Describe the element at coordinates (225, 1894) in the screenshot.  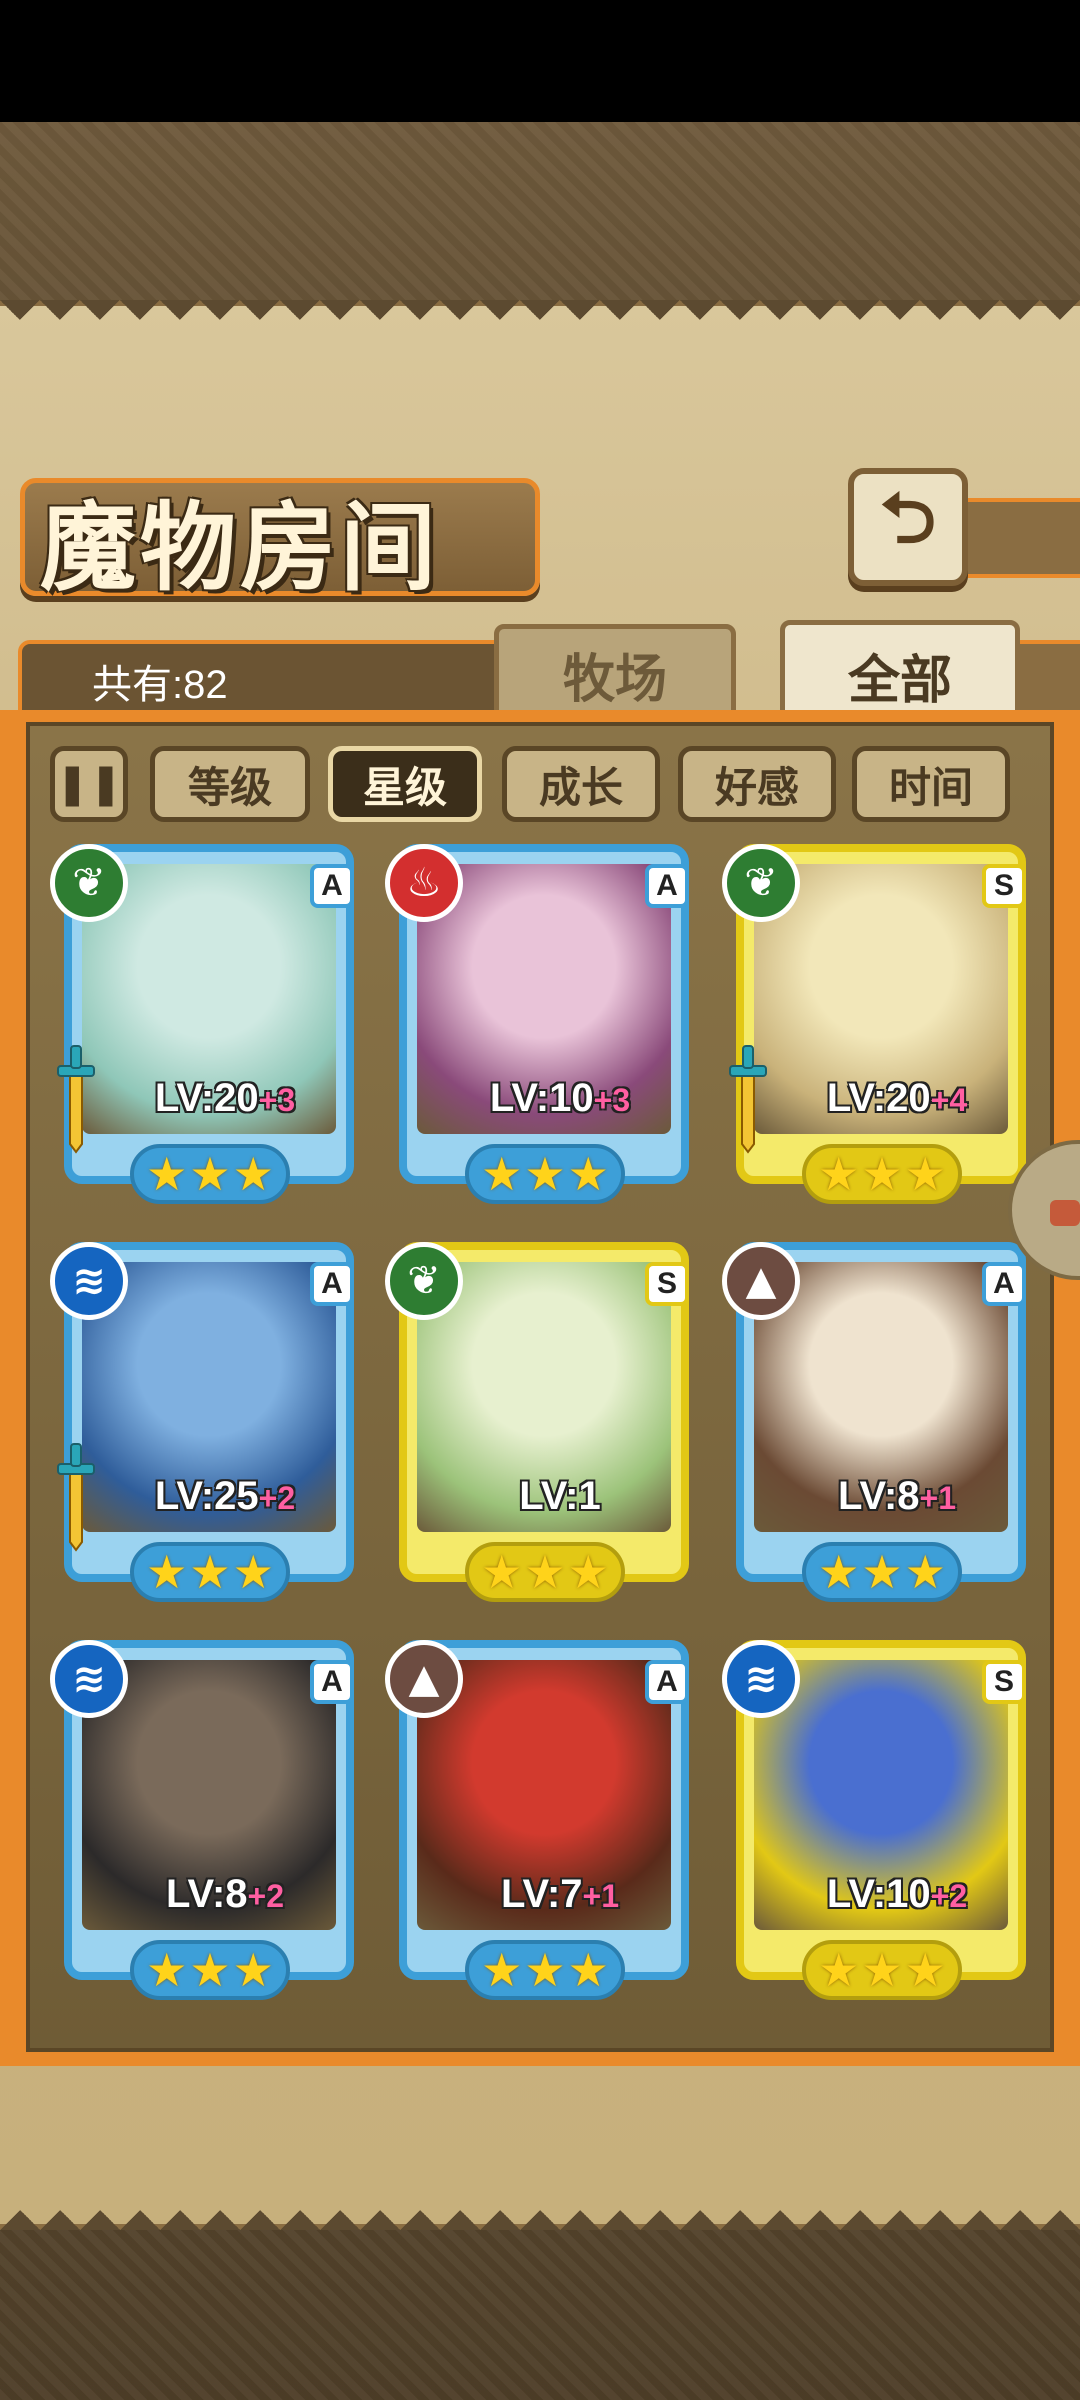
I see `level-label: LV:8+2` at that location.